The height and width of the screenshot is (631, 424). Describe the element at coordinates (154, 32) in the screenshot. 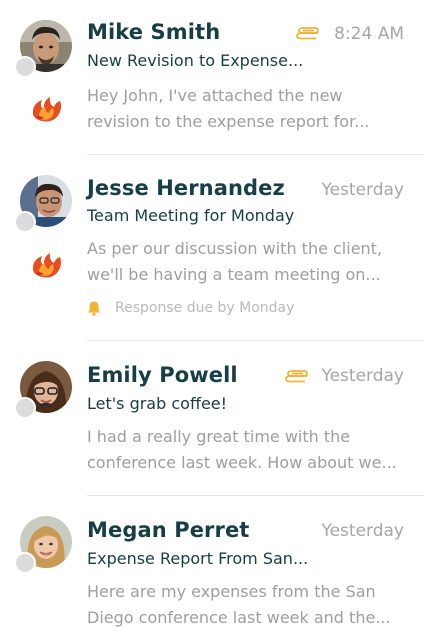

I see `sender-name: Mike Smith` at that location.